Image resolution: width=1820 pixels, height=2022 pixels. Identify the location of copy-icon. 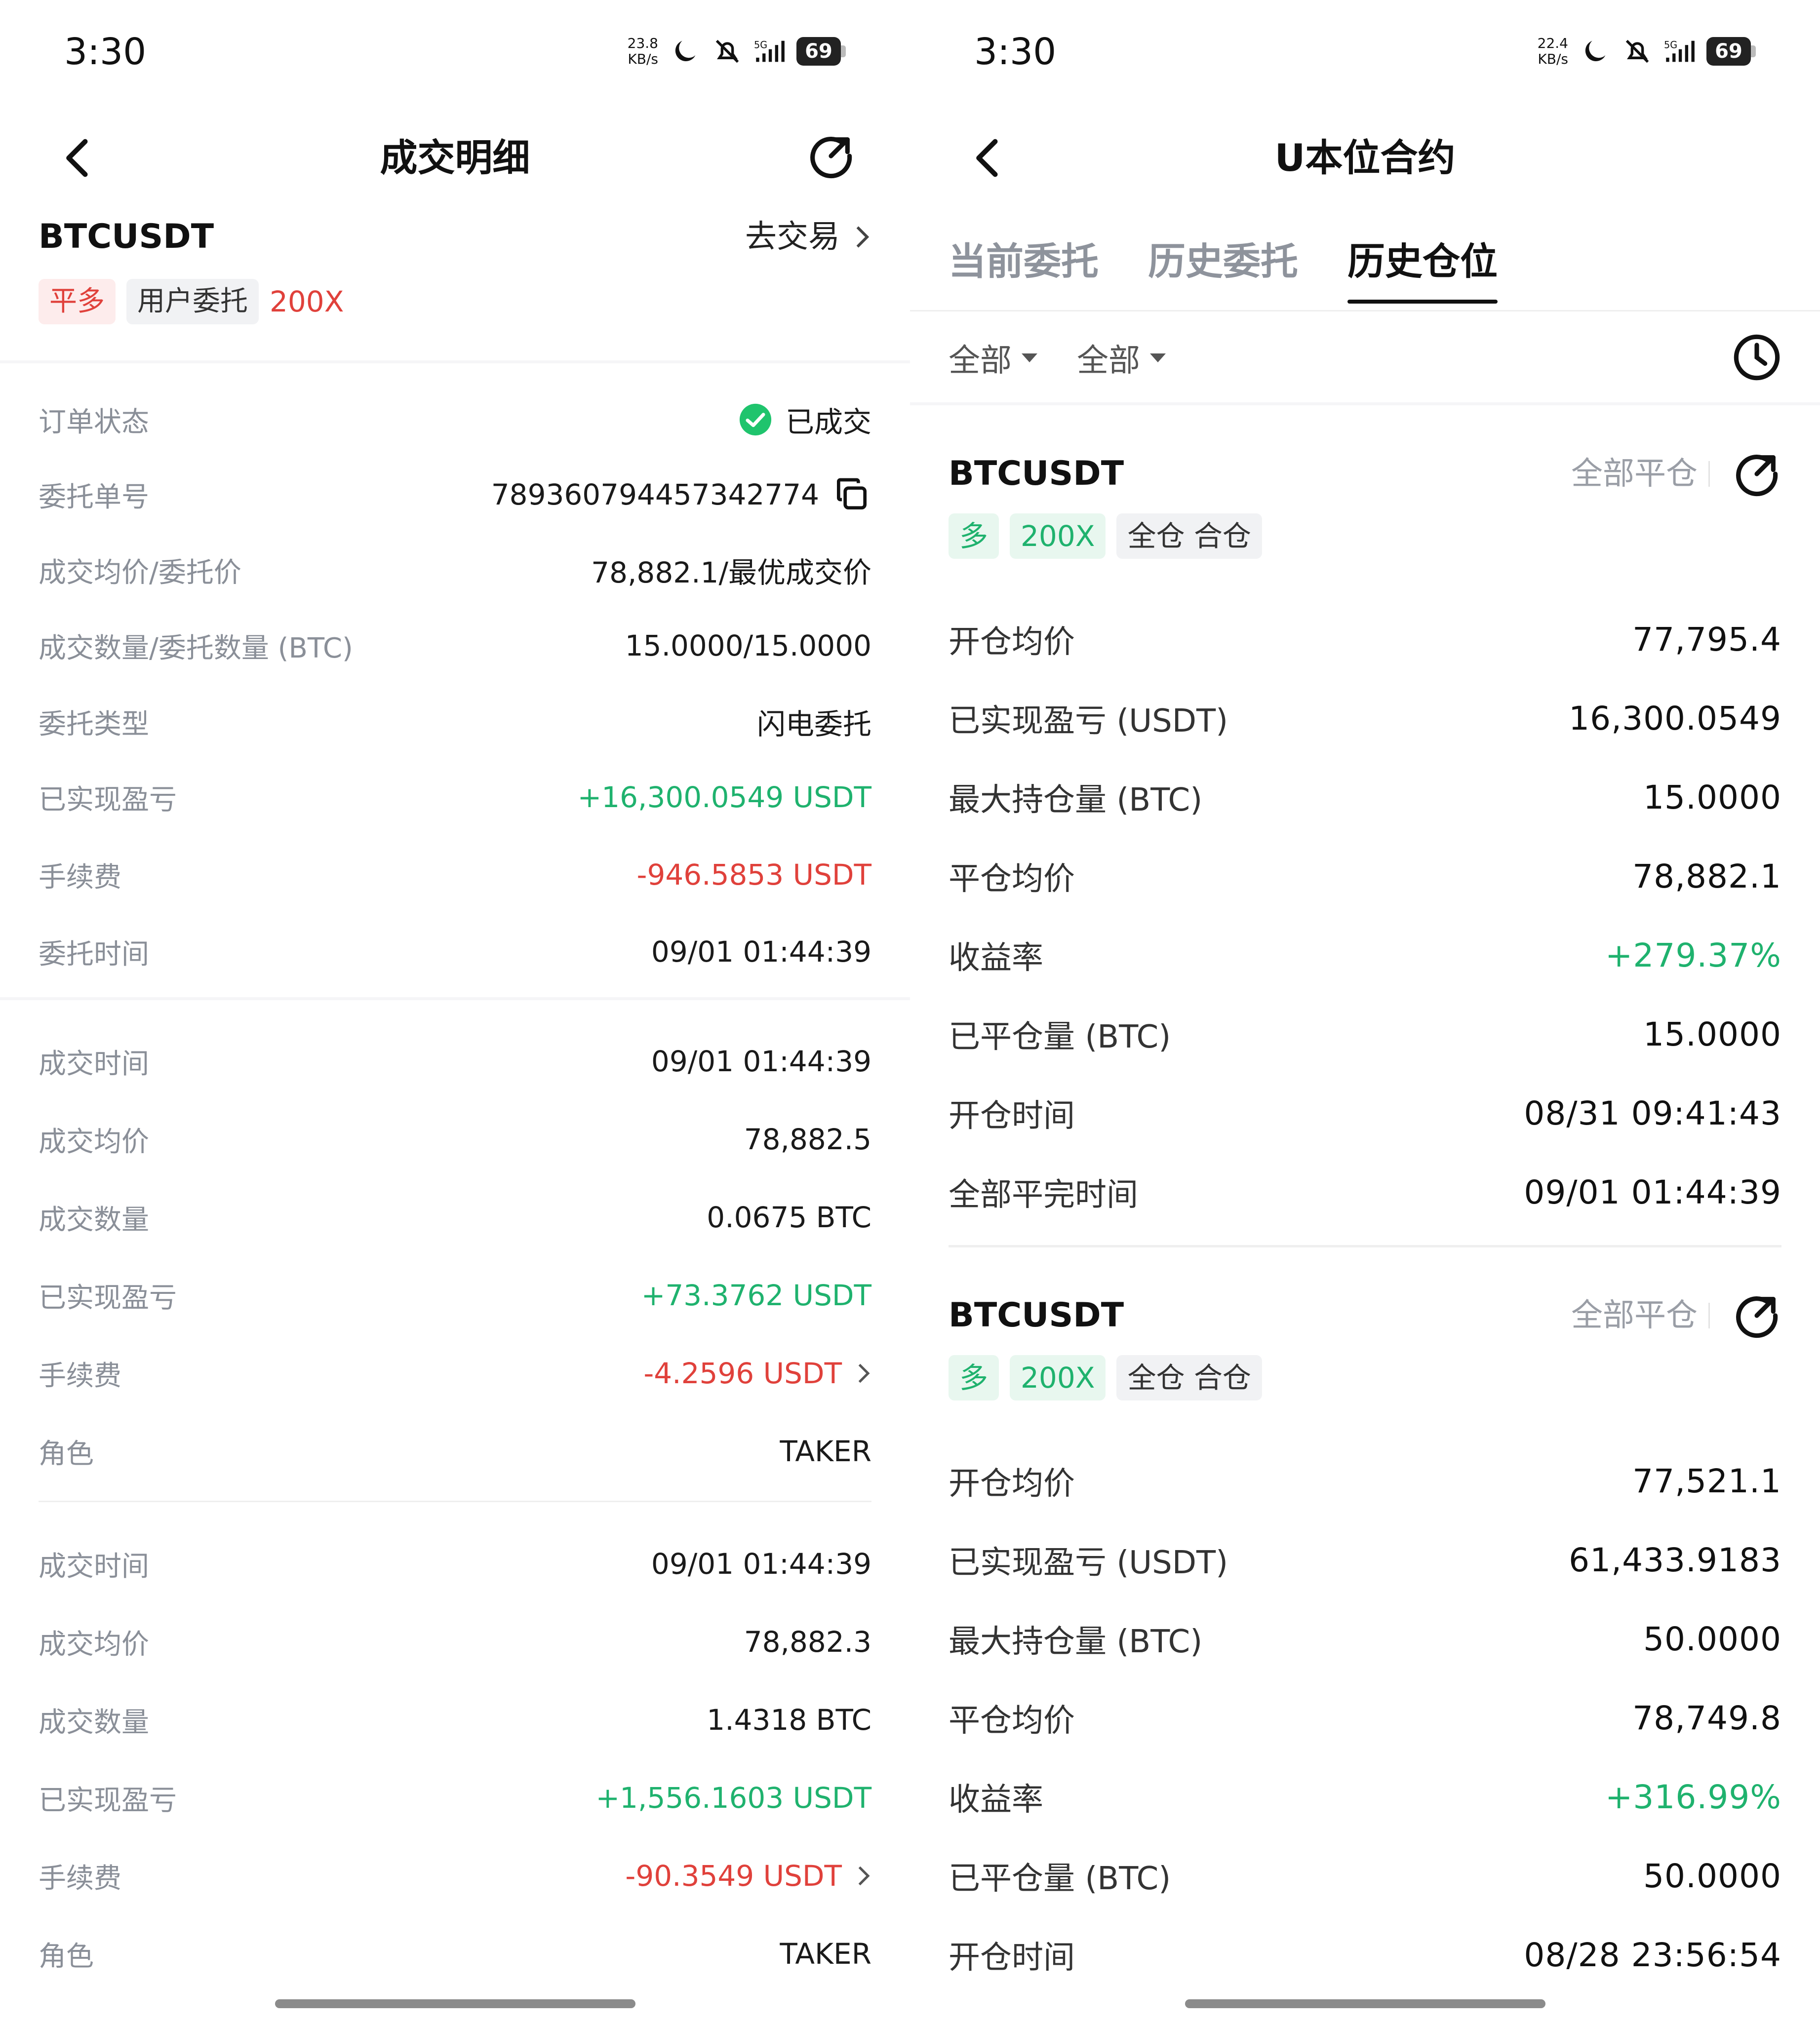
(851, 494).